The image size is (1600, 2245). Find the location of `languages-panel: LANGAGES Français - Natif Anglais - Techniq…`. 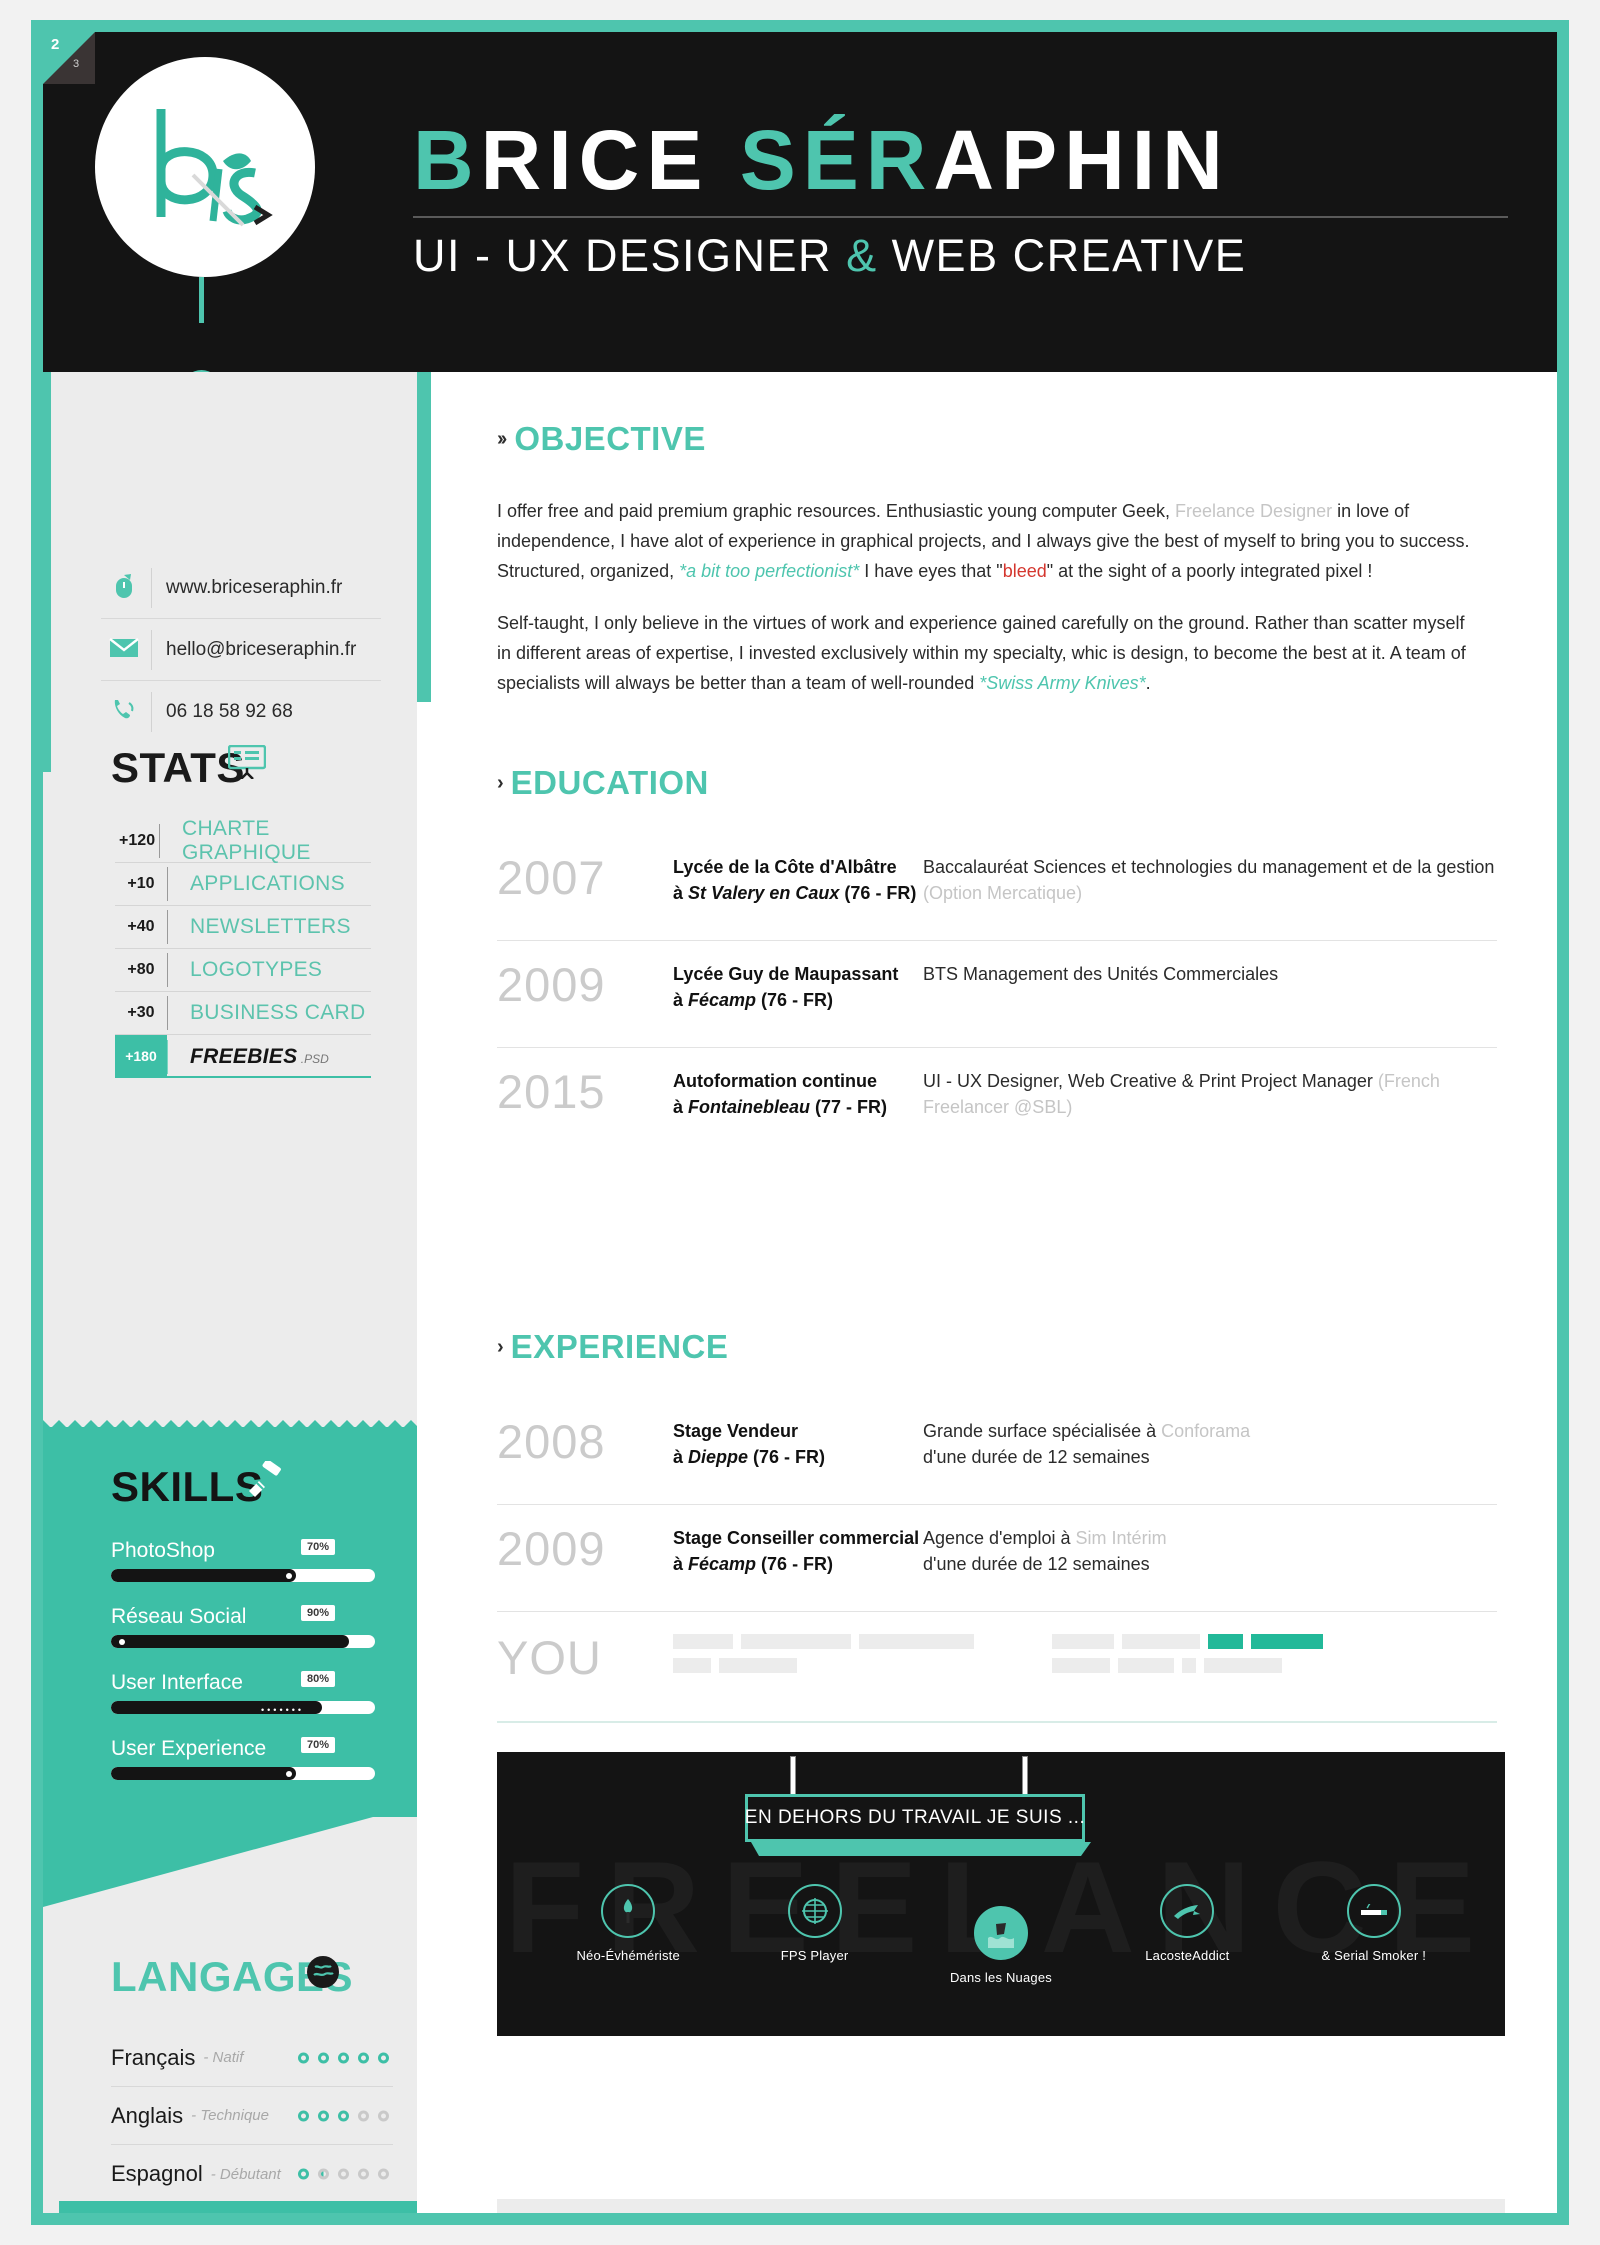

languages-panel: LANGAGES Français - Natif Anglais - Techniq… is located at coordinates (238, 2060).